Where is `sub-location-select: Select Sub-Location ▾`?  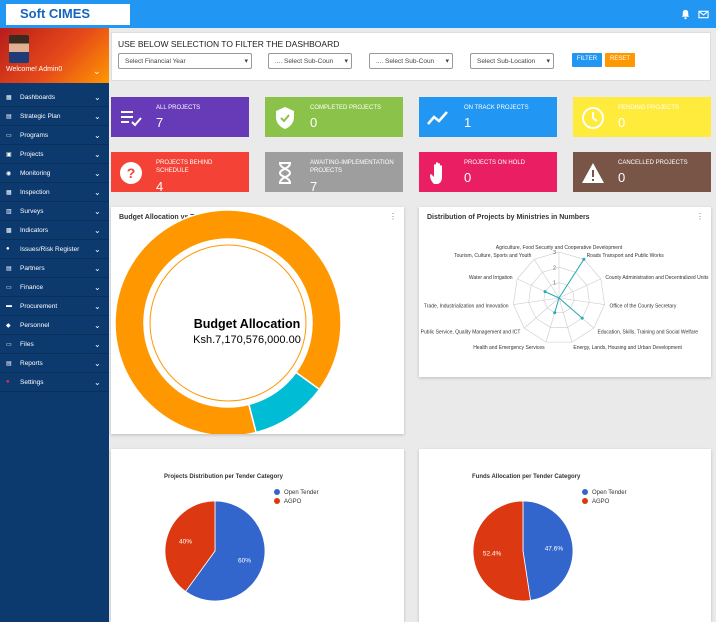 sub-location-select: Select Sub-Location ▾ is located at coordinates (512, 61).